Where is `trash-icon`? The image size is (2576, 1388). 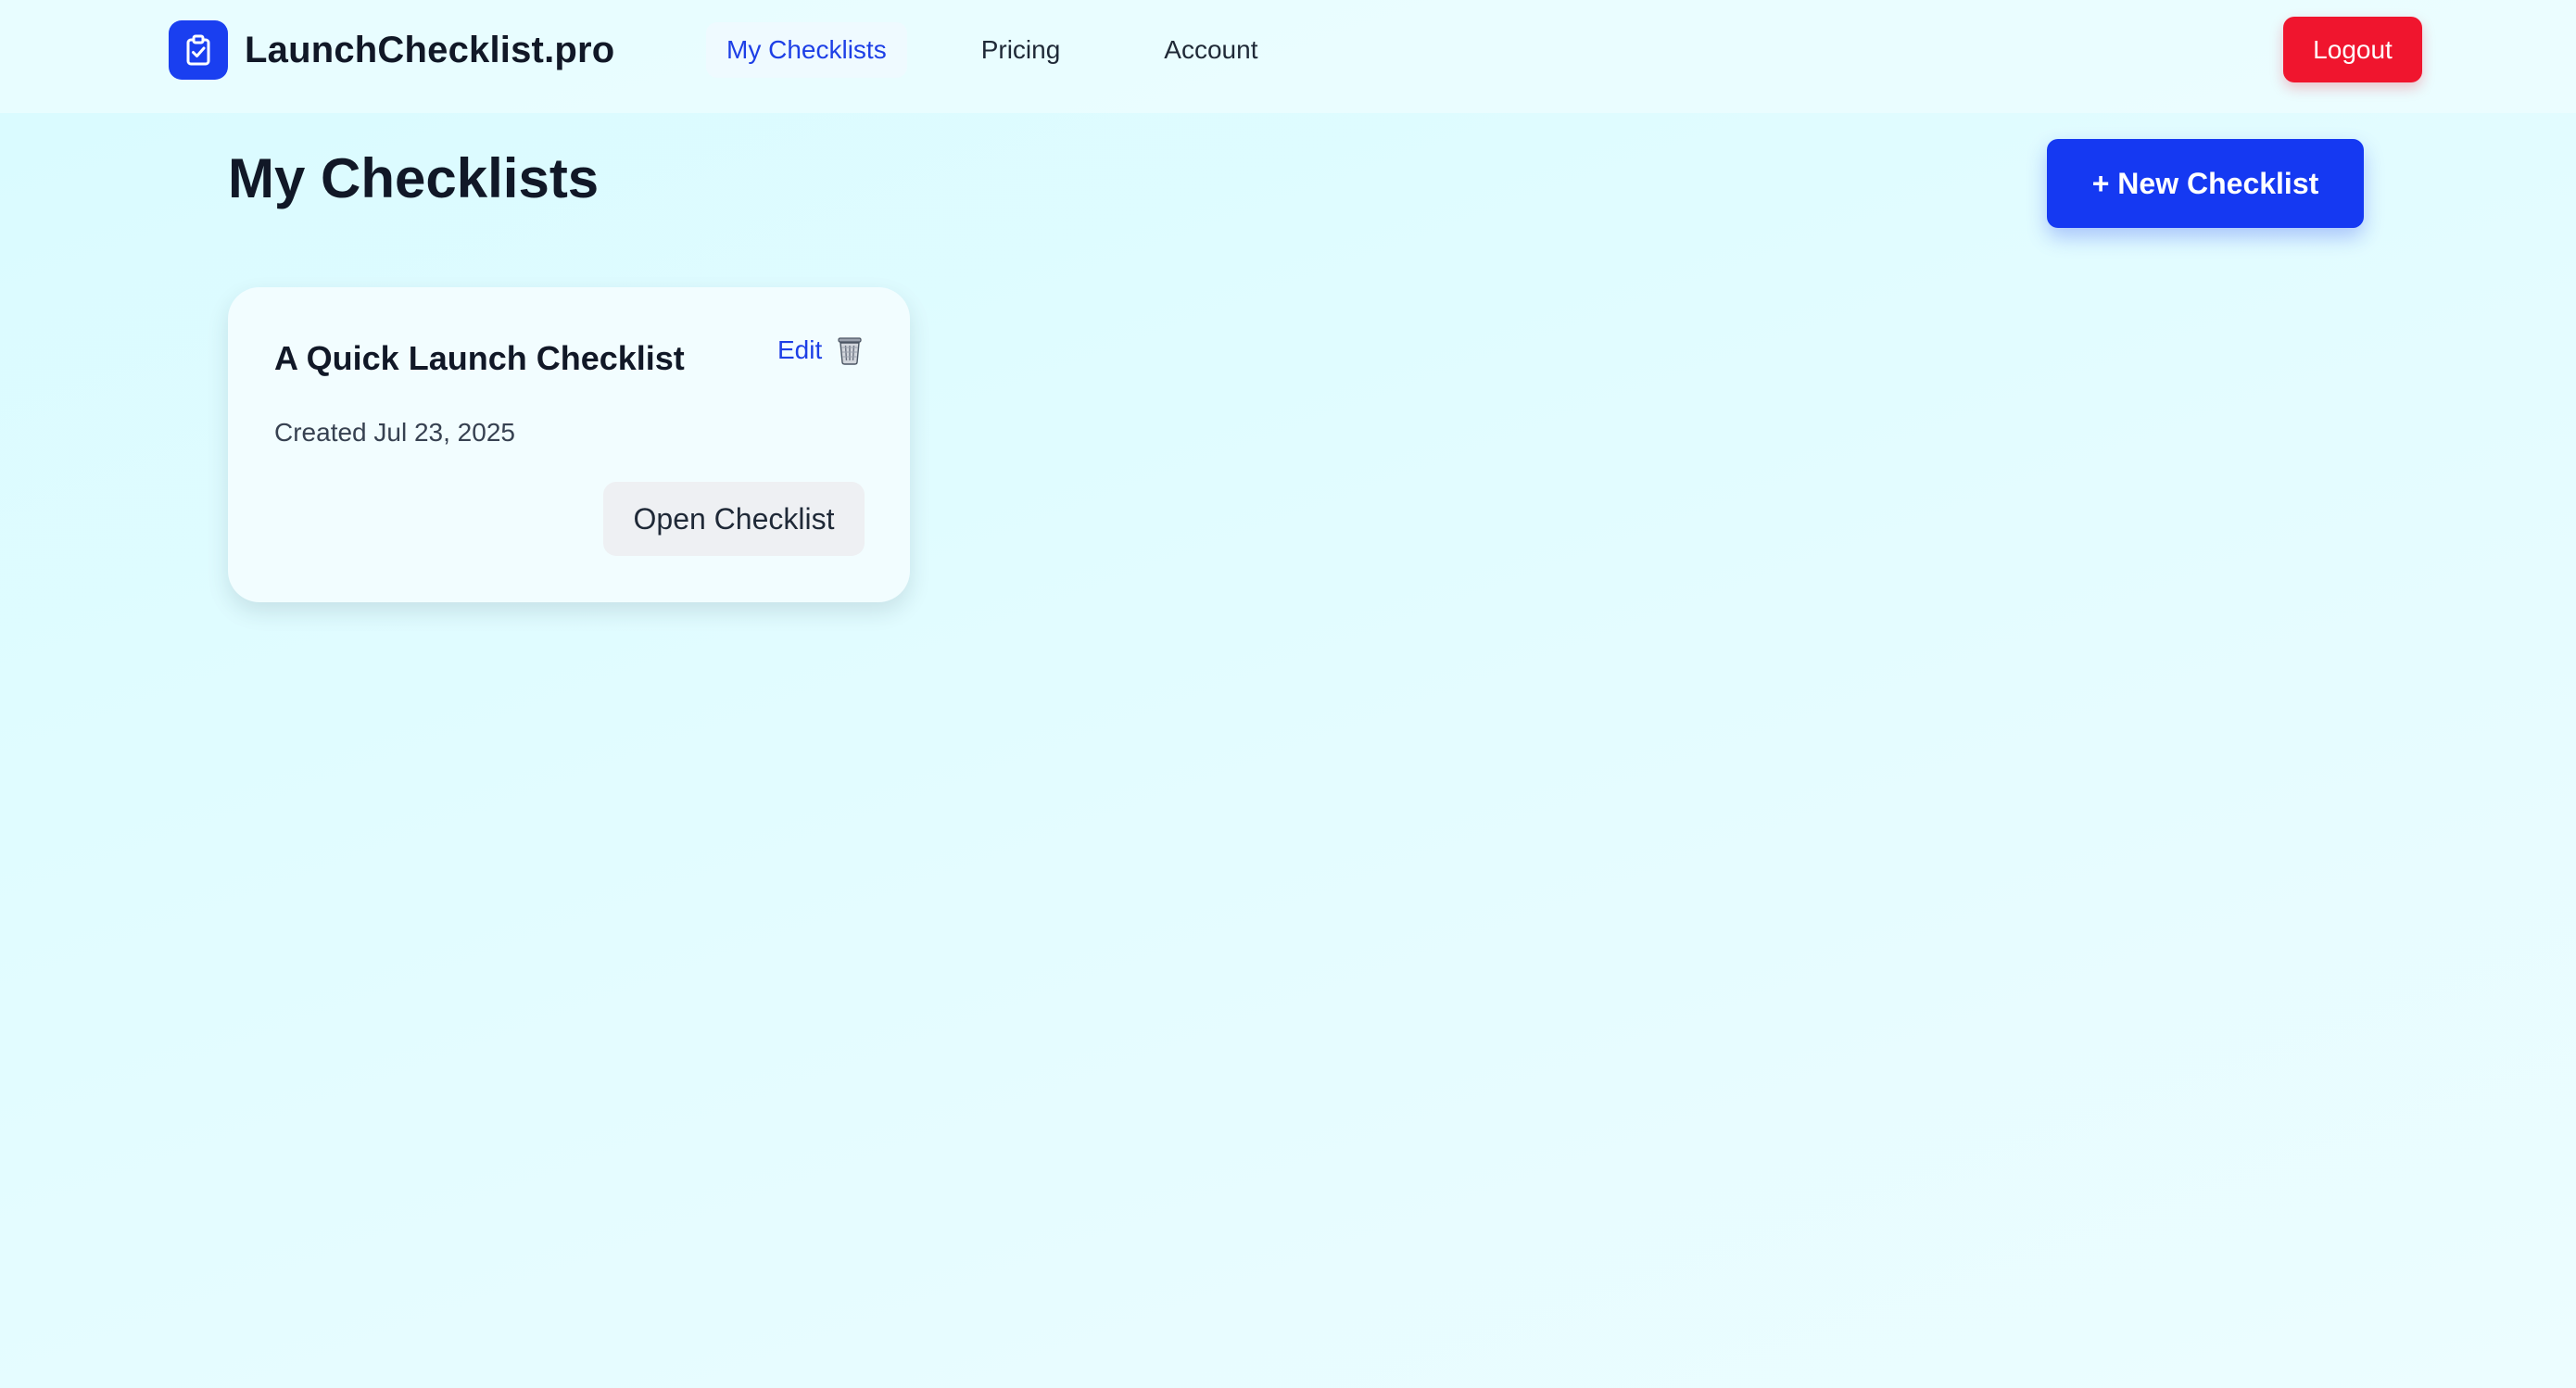 trash-icon is located at coordinates (850, 350).